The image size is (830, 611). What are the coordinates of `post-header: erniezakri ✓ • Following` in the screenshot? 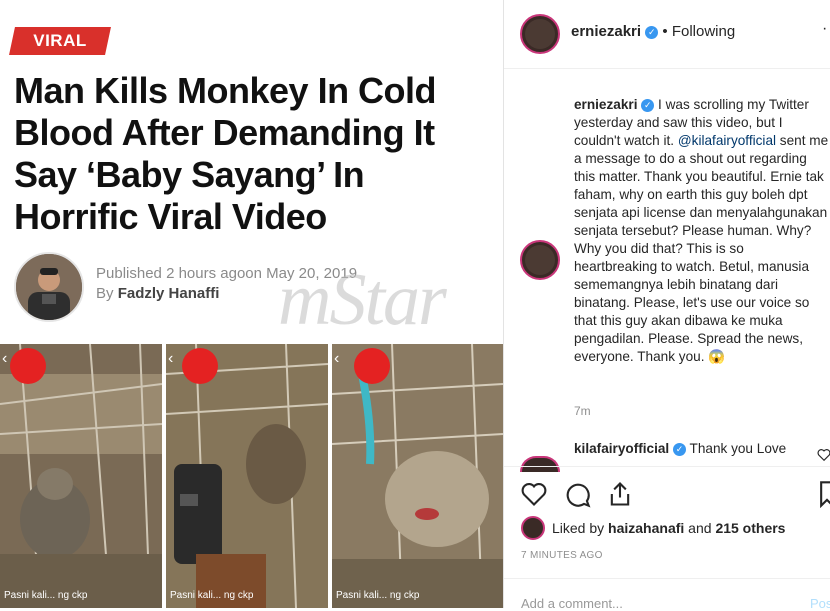 It's located at (653, 31).